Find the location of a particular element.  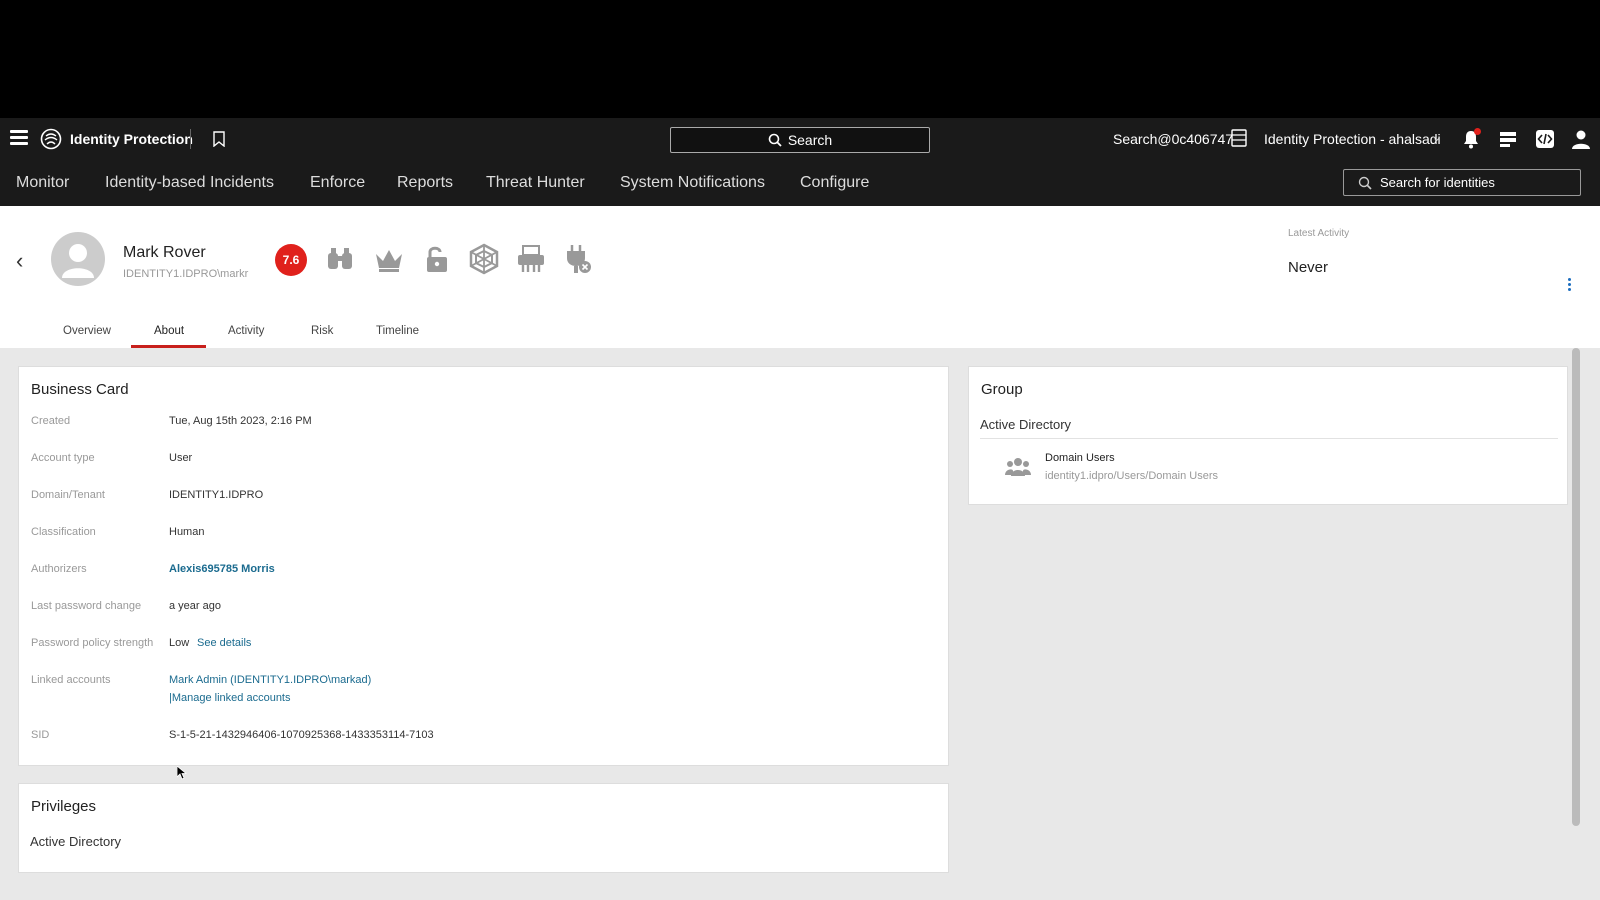

messages-icon is located at coordinates (1508, 139).